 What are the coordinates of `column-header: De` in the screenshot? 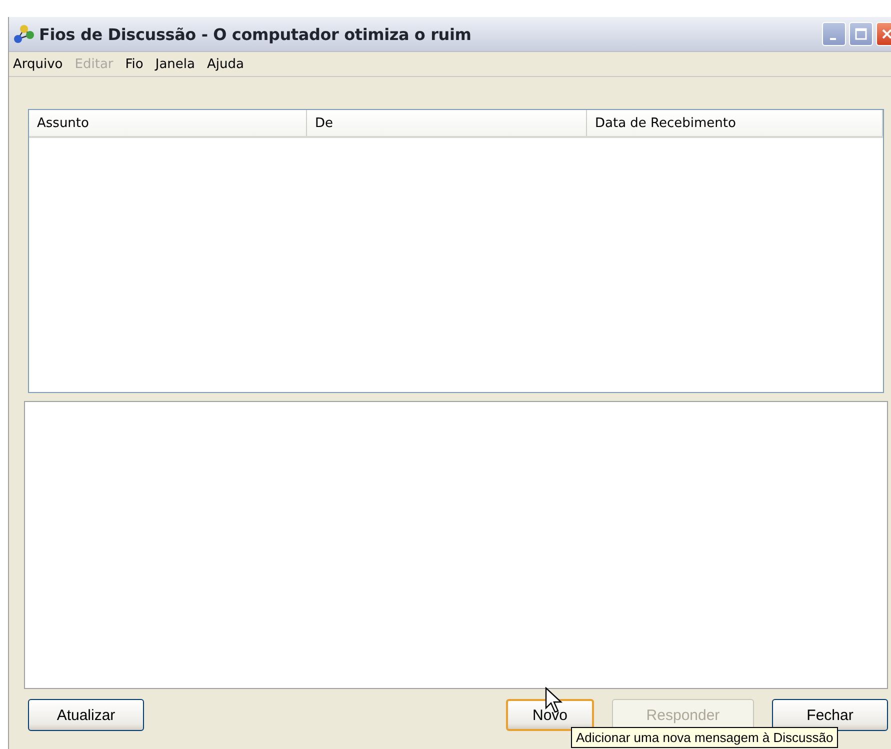 It's located at (447, 123).